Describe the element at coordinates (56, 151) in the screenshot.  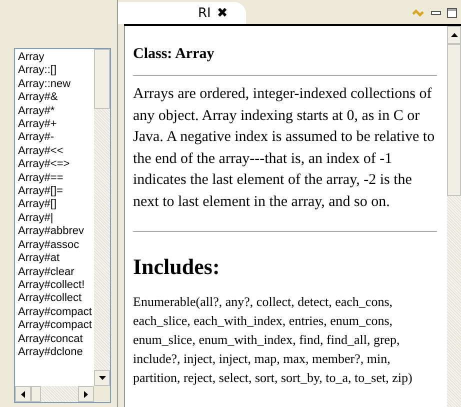
I see `list-item: Array#<<` at that location.